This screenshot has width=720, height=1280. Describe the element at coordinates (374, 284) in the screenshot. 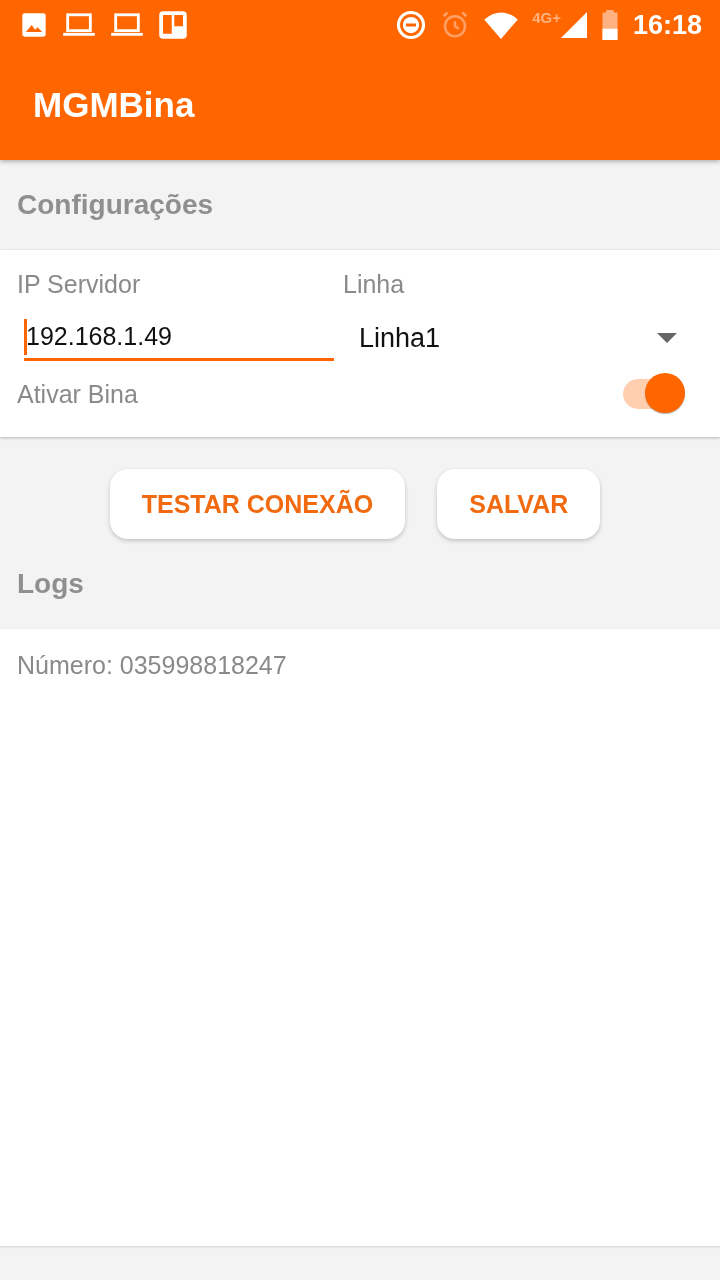

I see `field-label: Linha` at that location.